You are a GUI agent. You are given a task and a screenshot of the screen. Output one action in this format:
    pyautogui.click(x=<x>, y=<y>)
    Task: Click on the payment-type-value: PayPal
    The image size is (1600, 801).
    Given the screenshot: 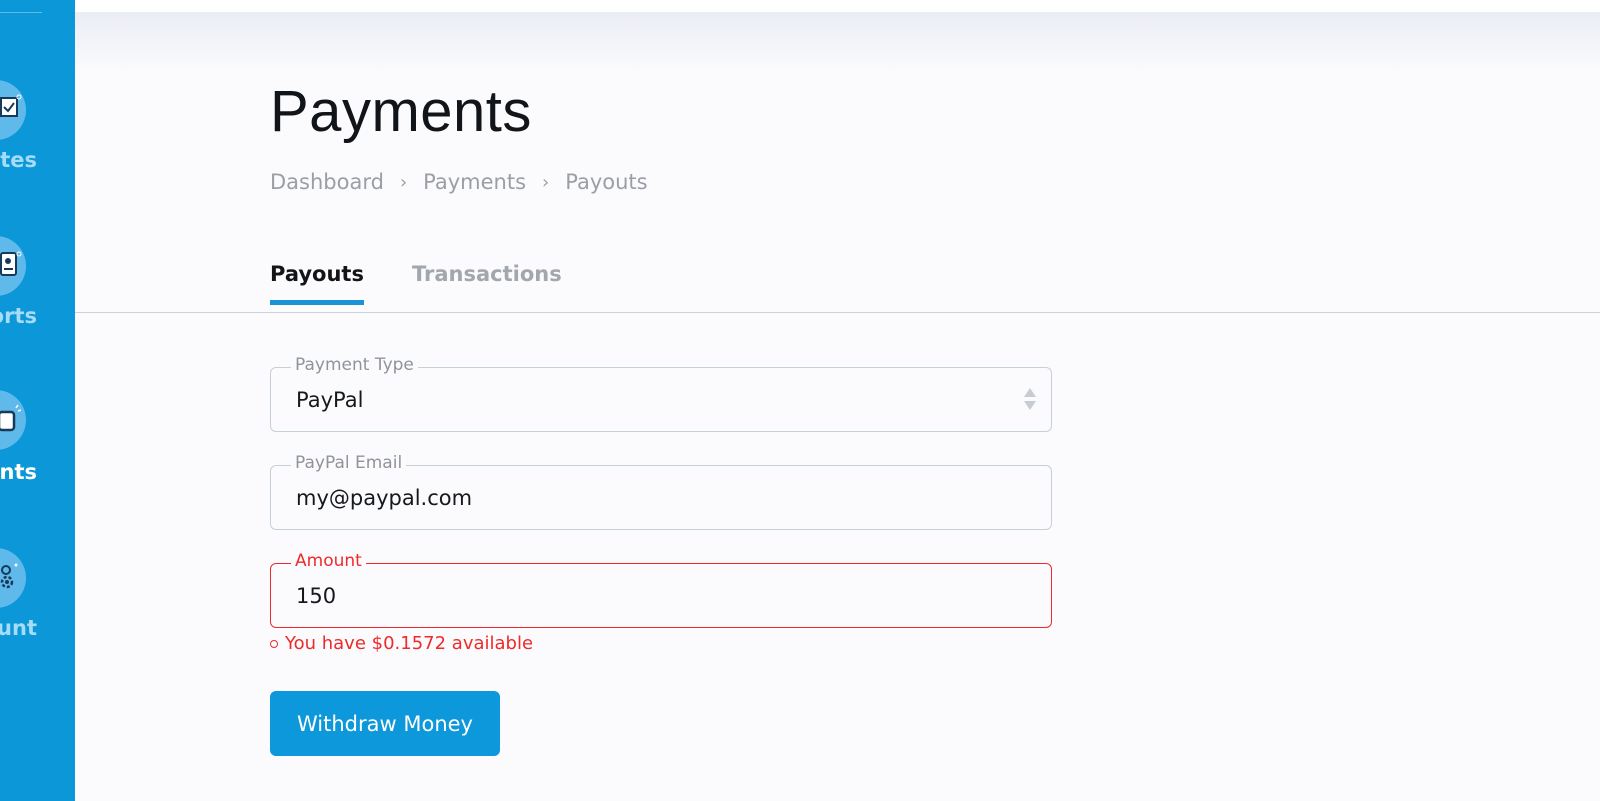 What is the action you would take?
    pyautogui.click(x=330, y=400)
    